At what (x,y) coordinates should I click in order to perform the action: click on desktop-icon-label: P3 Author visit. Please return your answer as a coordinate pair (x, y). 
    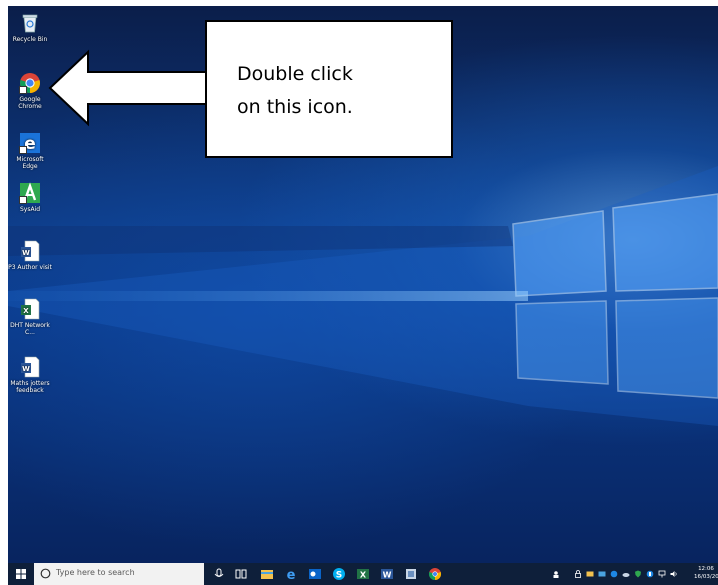
    Looking at the image, I should click on (30, 267).